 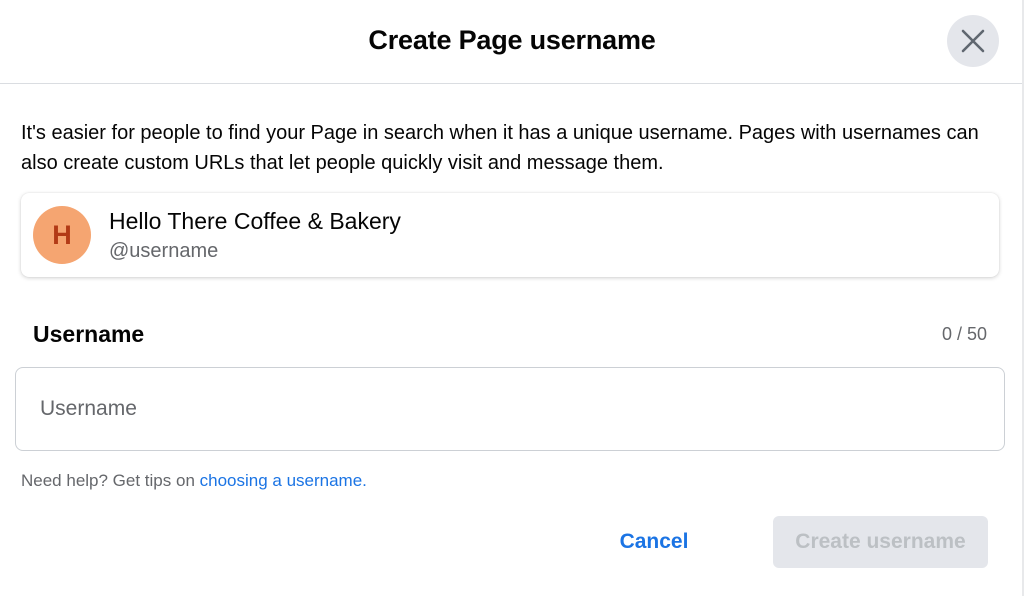 What do you see at coordinates (110, 480) in the screenshot?
I see `help-prefix: Need help? Get tips on` at bounding box center [110, 480].